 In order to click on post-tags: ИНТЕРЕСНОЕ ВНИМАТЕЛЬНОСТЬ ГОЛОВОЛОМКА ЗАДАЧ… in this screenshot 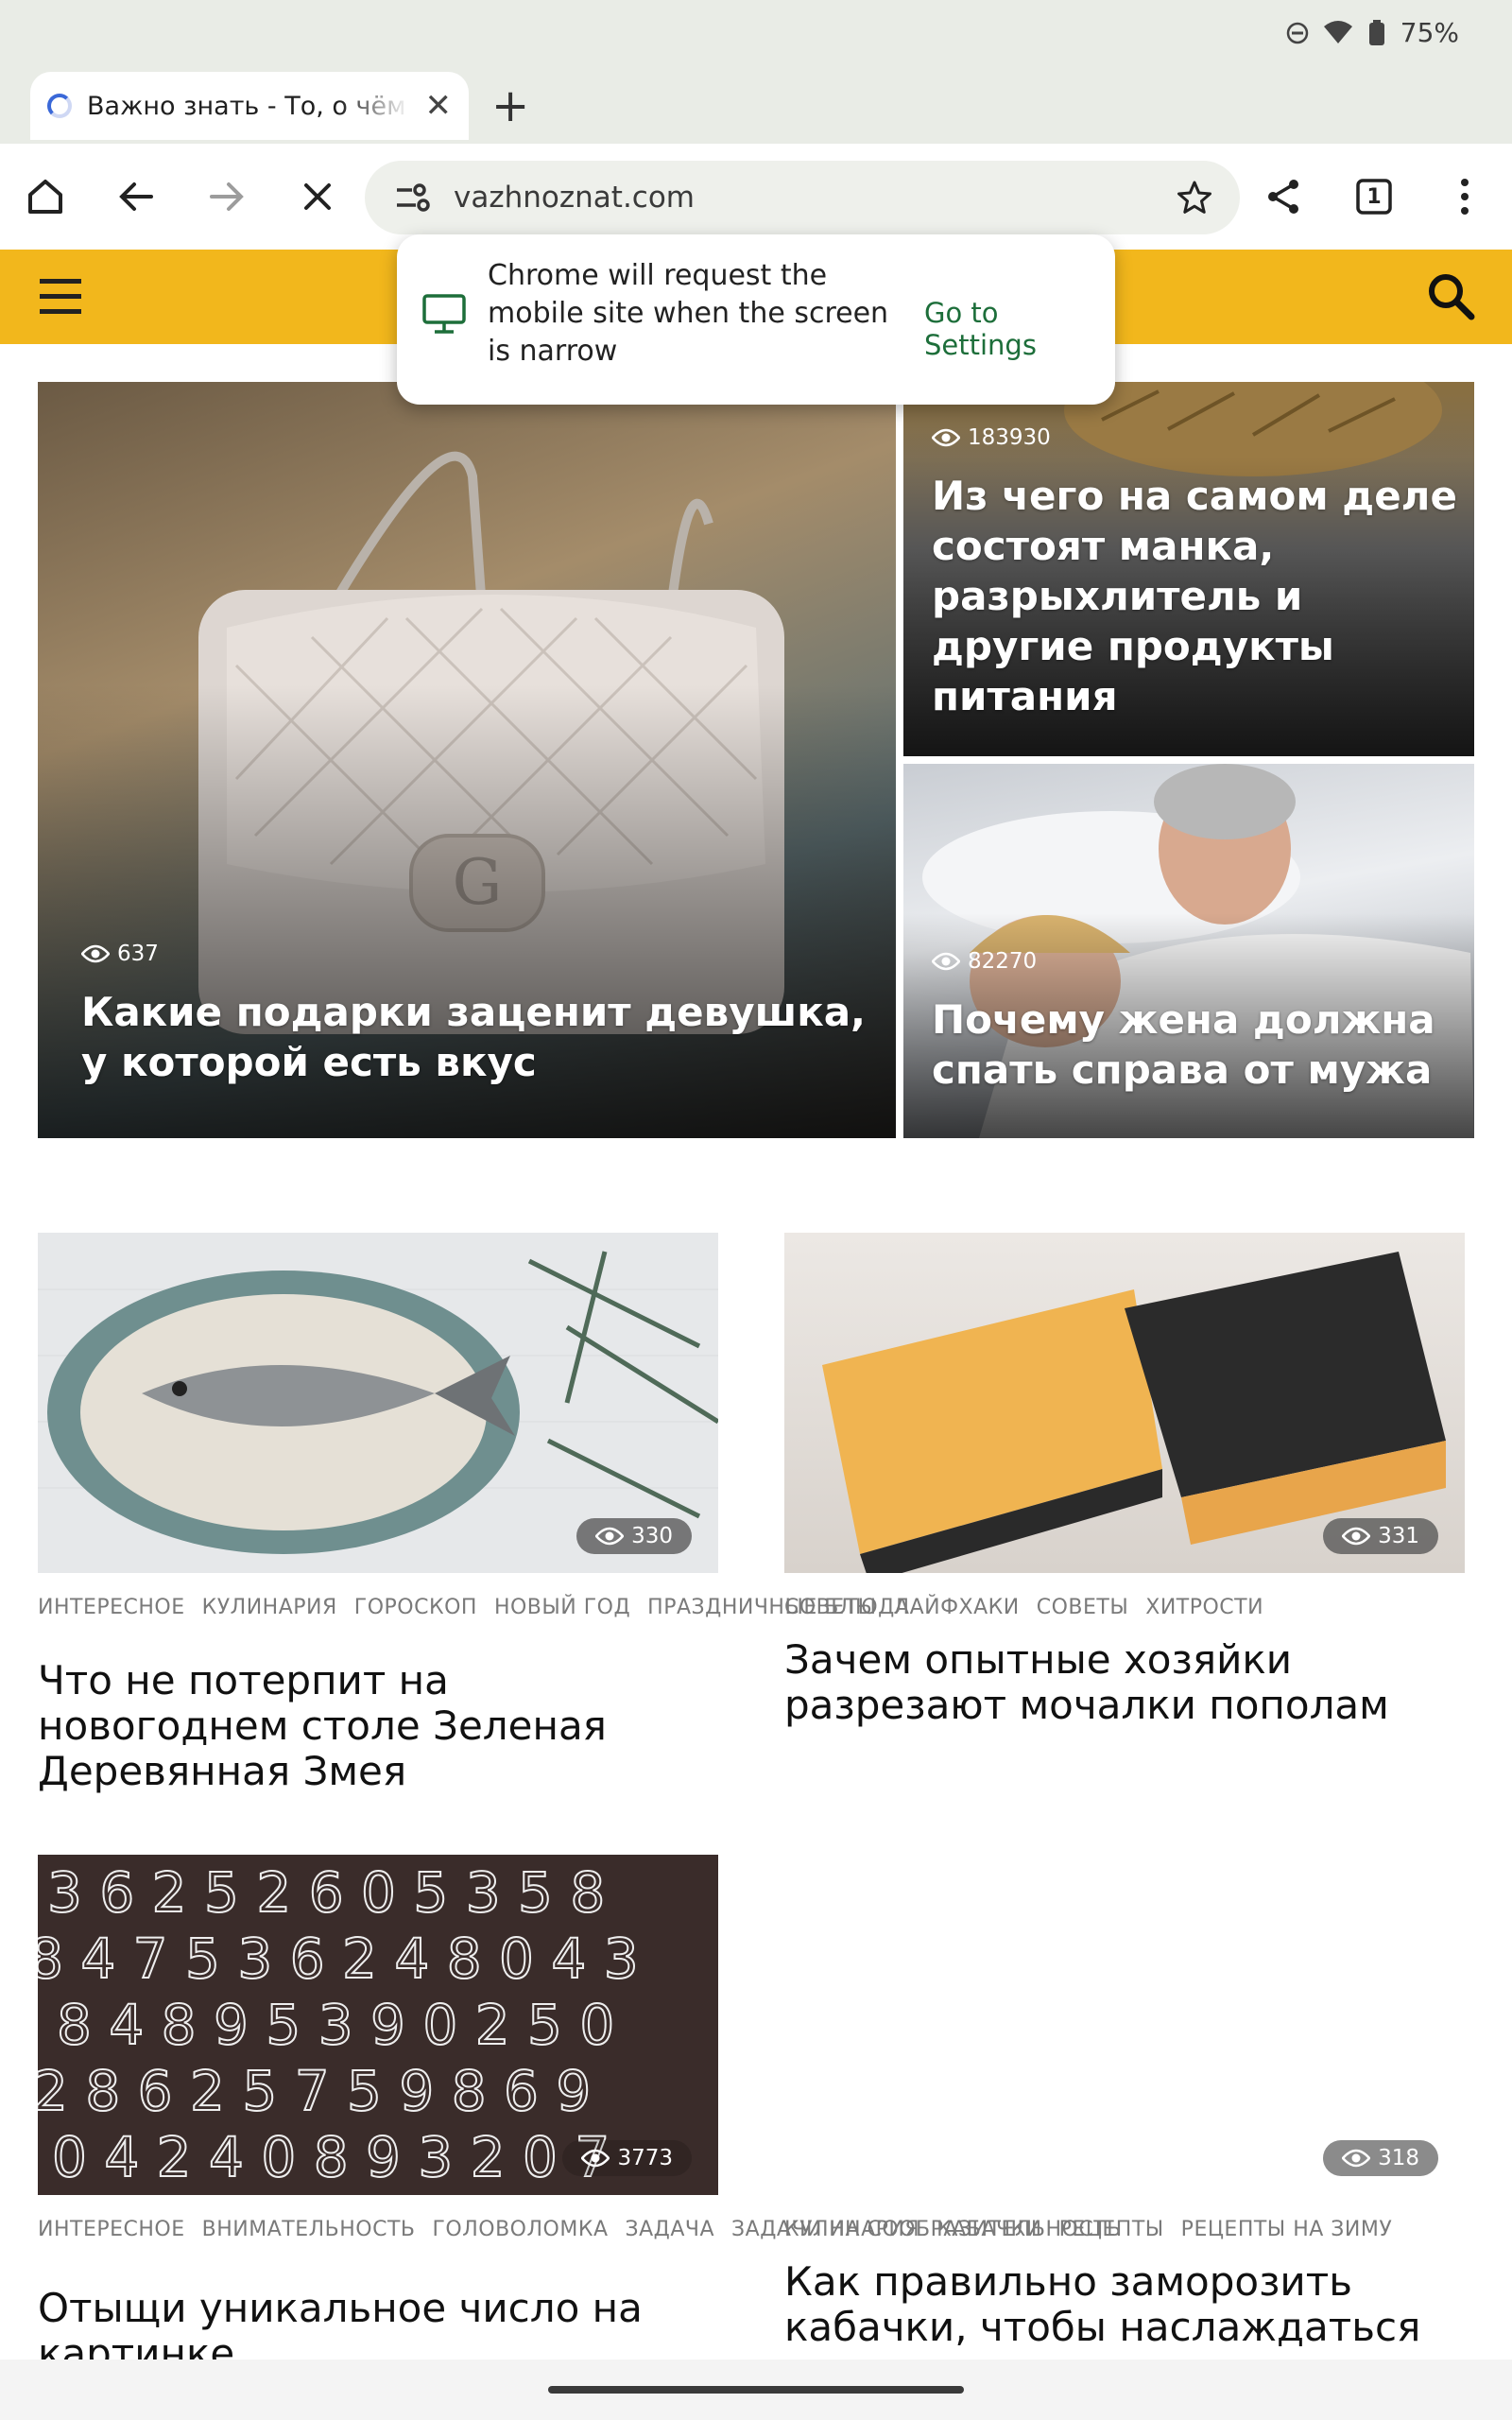, I will do `click(579, 2230)`.